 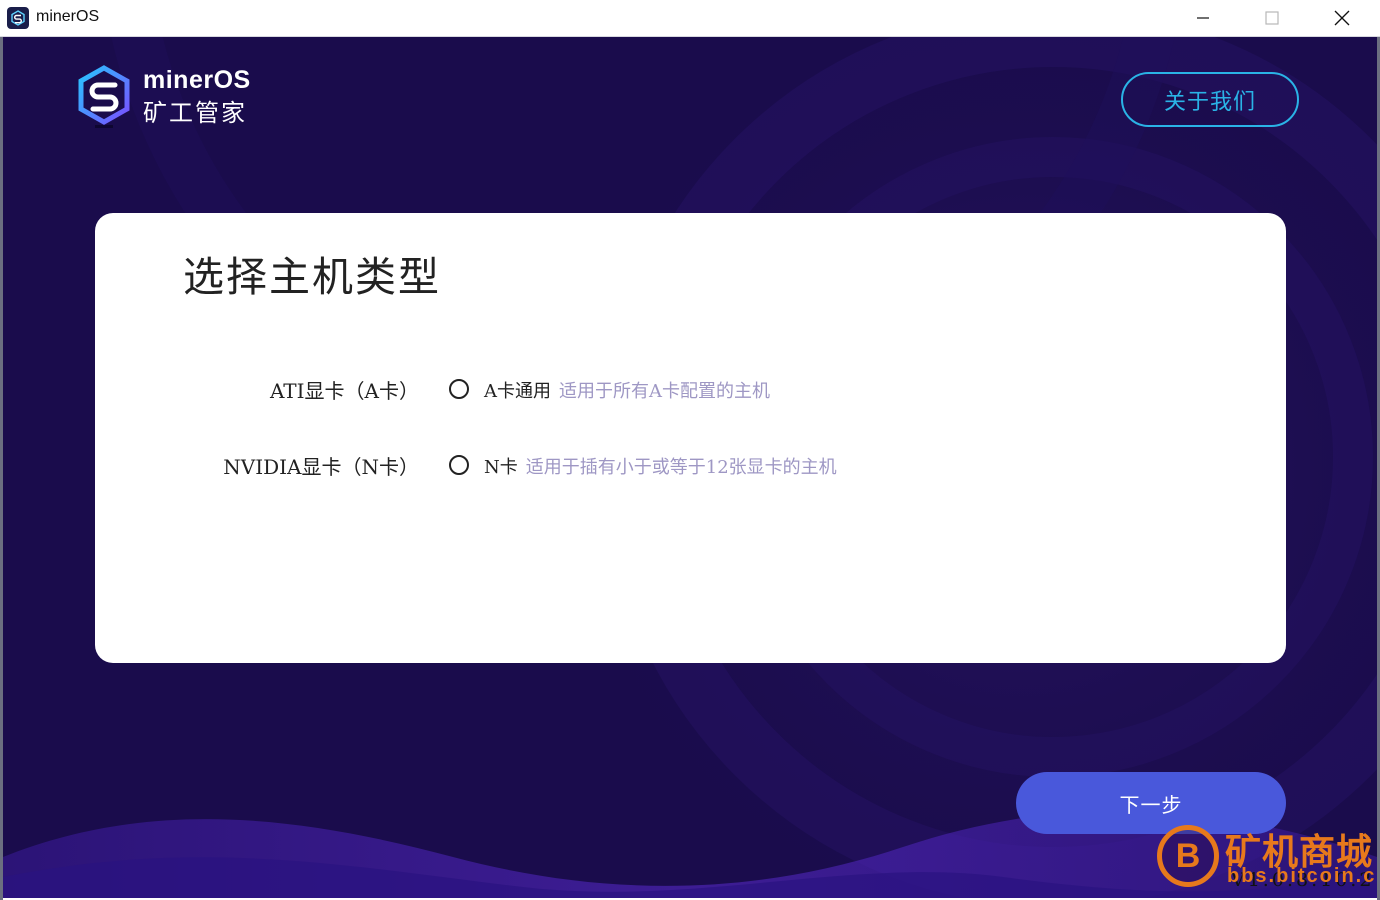 I want to click on option-row-ati: ATI显卡（A卡） A卡通用 适用于所有A卡配置的主机, so click(x=690, y=387).